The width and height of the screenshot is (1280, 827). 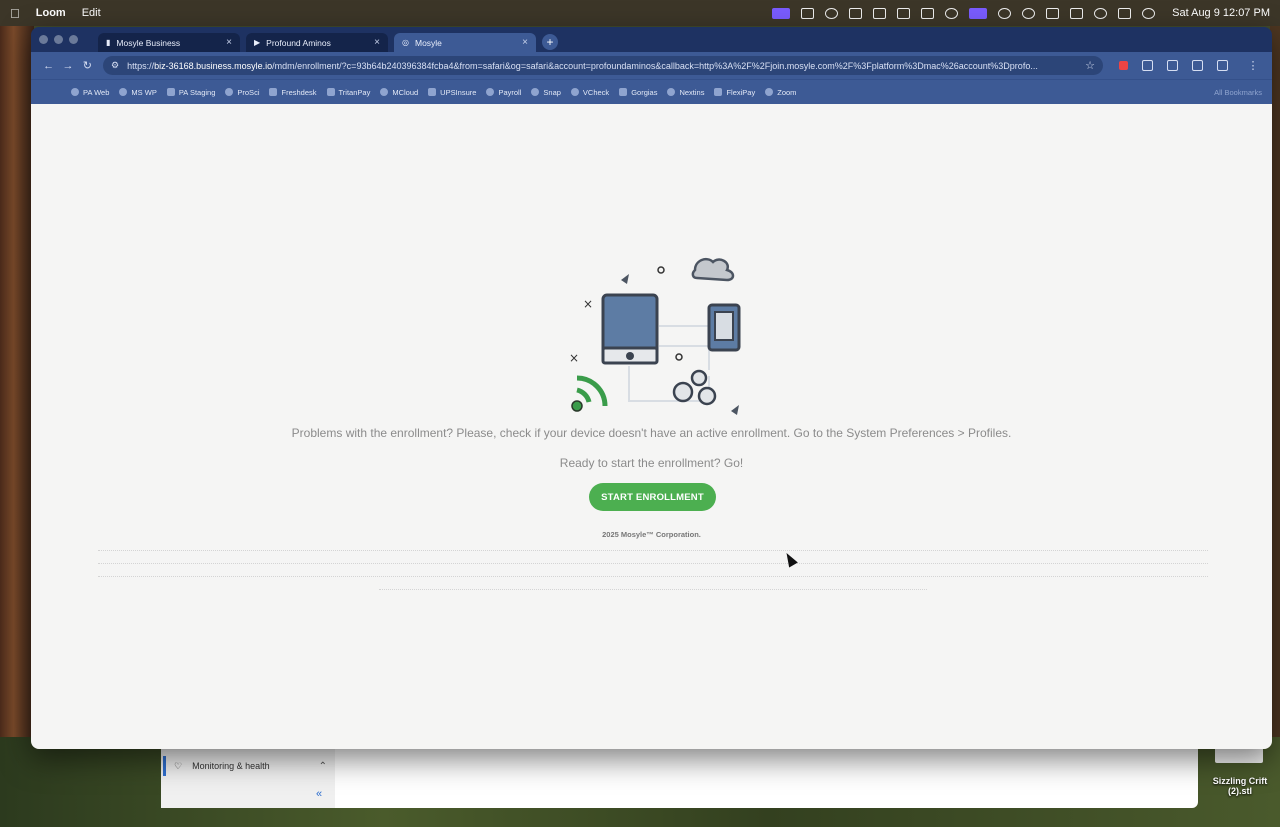 I want to click on bookmark-star-icon: ☆, so click(x=1090, y=65).